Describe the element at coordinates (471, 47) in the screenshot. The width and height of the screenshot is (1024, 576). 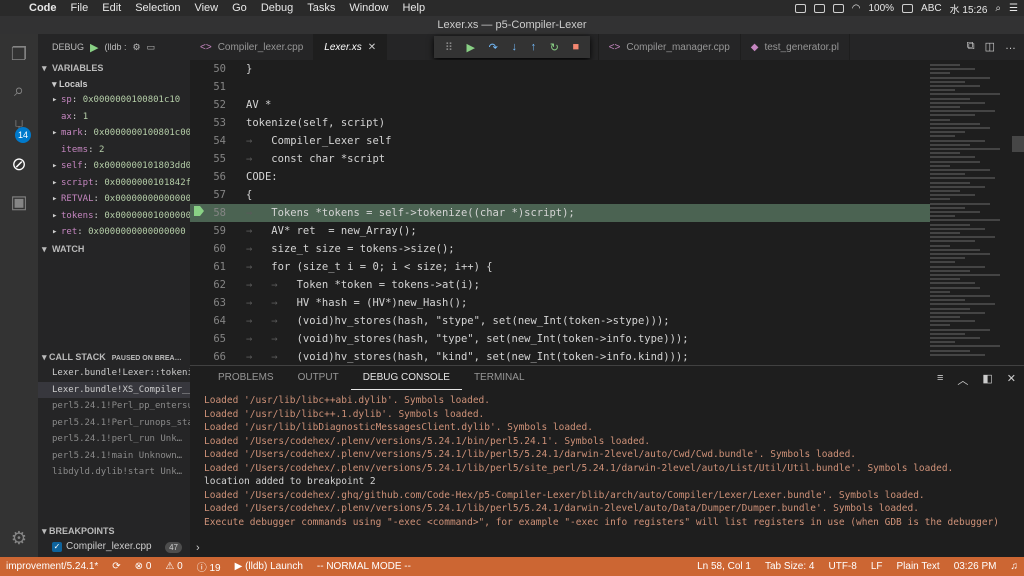
I see `continue-icon: ▶` at that location.